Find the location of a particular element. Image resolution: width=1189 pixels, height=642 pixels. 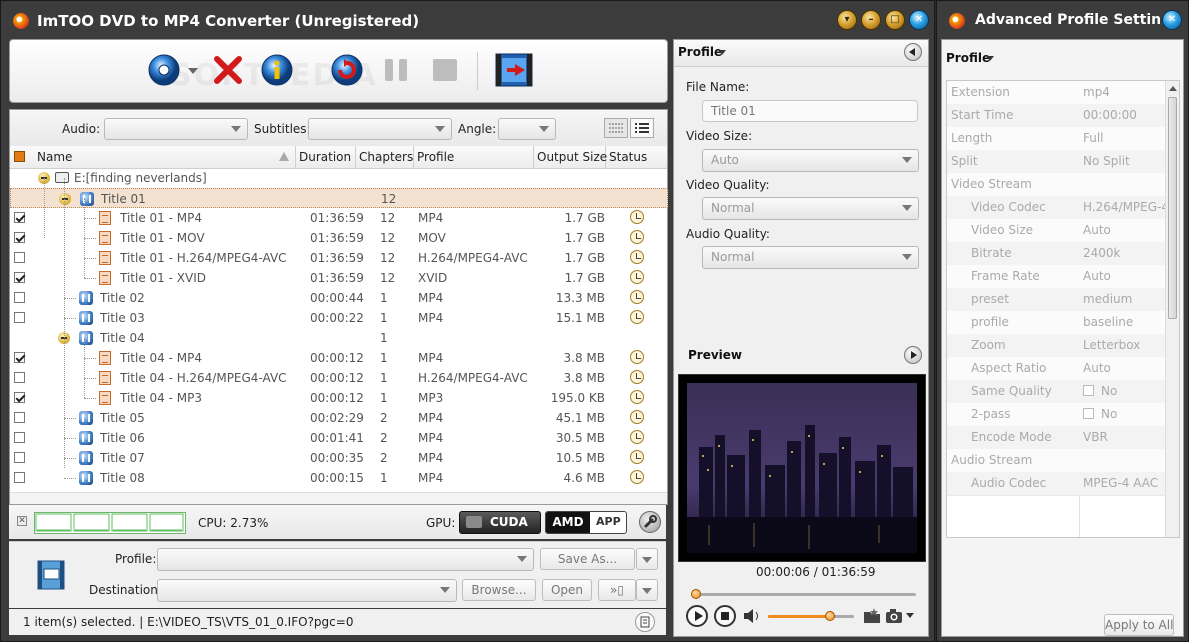

subtitles-select is located at coordinates (380, 129).